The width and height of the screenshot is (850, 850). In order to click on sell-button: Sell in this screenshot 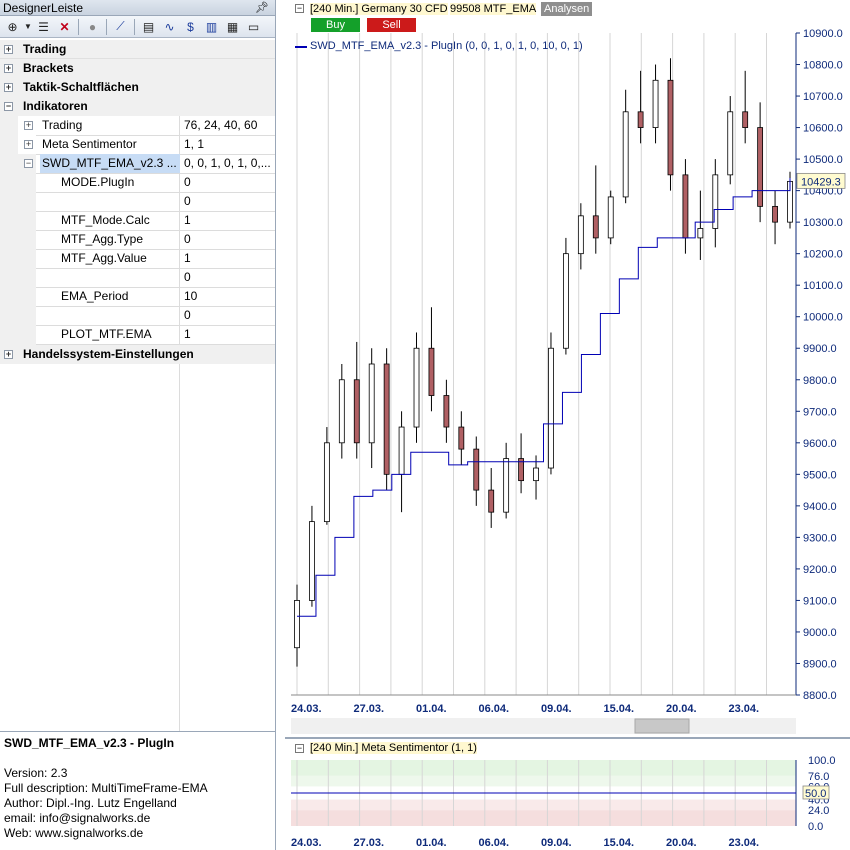, I will do `click(391, 25)`.